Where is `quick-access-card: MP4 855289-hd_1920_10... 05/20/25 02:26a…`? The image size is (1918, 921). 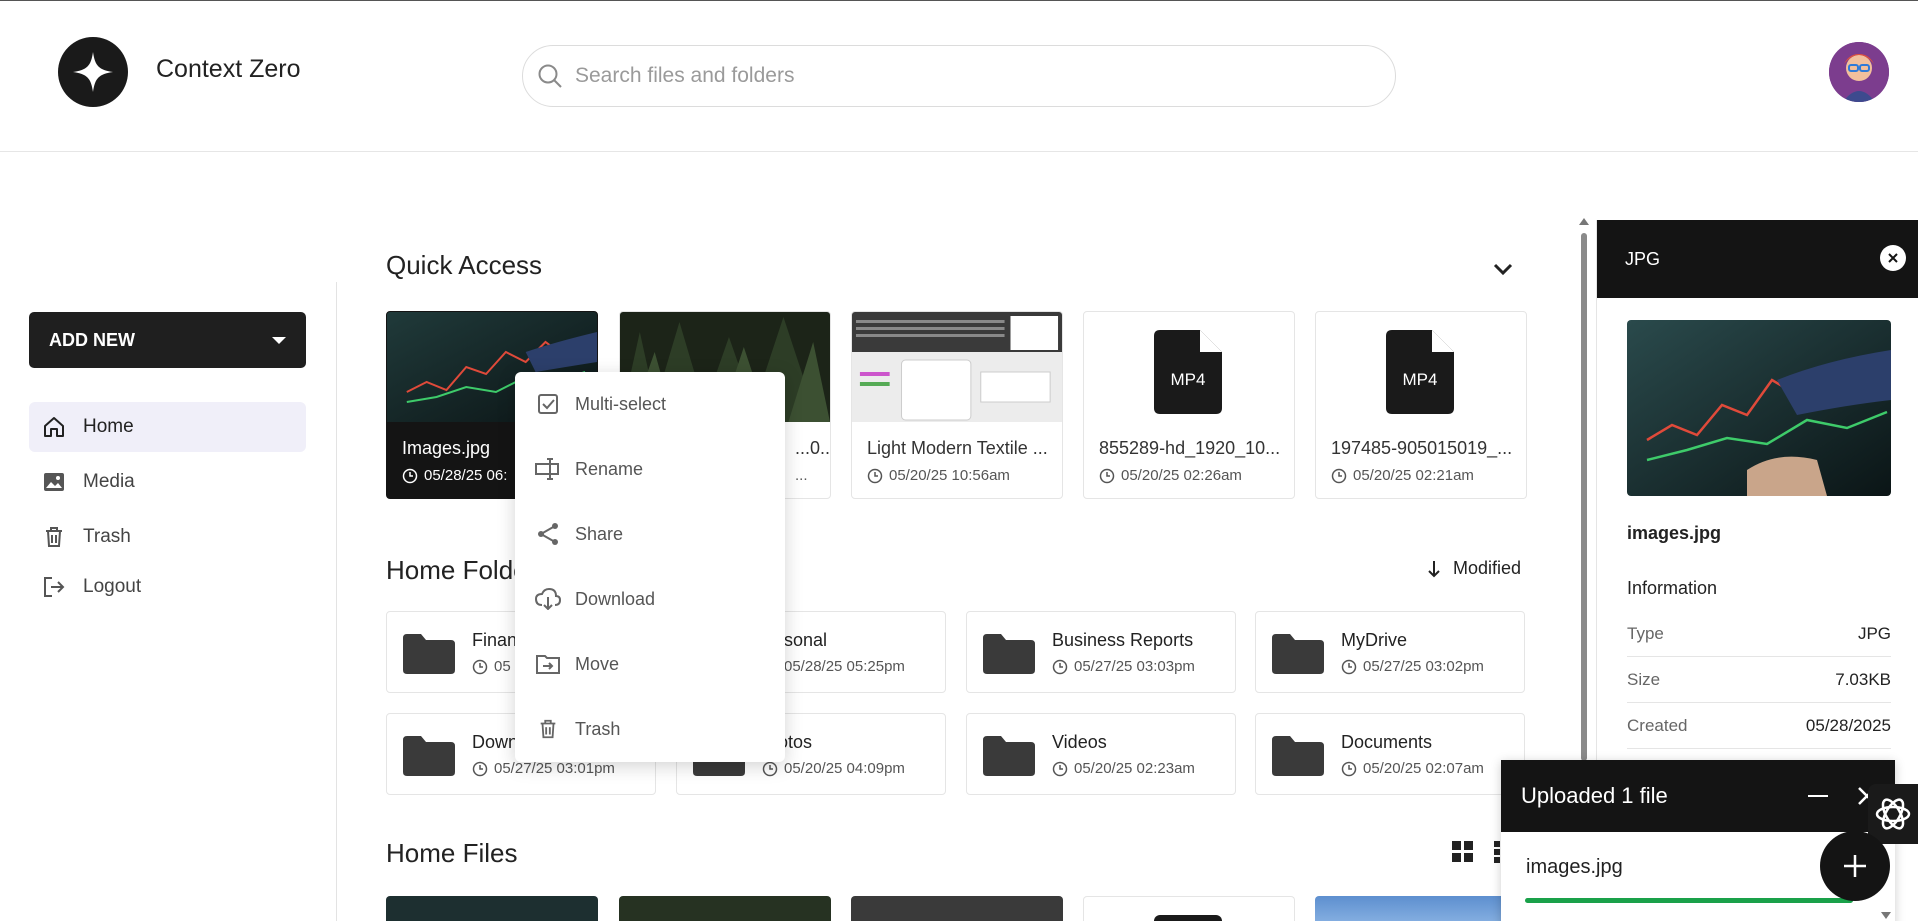
quick-access-card: MP4 855289-hd_1920_10... 05/20/25 02:26a… is located at coordinates (1189, 405).